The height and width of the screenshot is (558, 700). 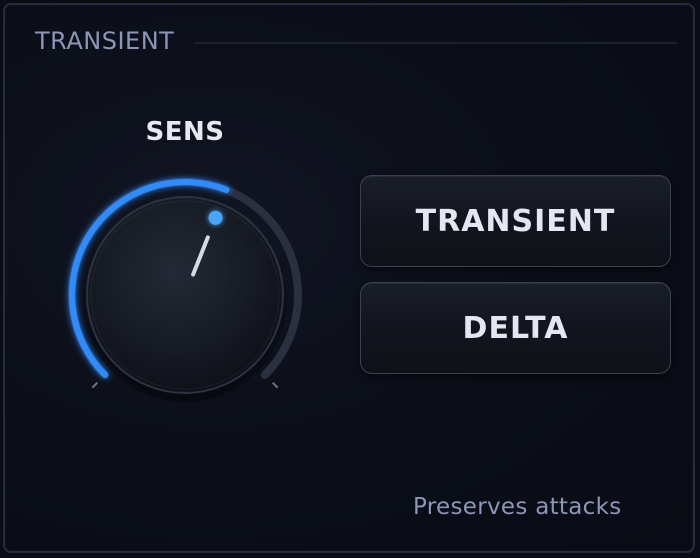 I want to click on knob-body, so click(x=185, y=295).